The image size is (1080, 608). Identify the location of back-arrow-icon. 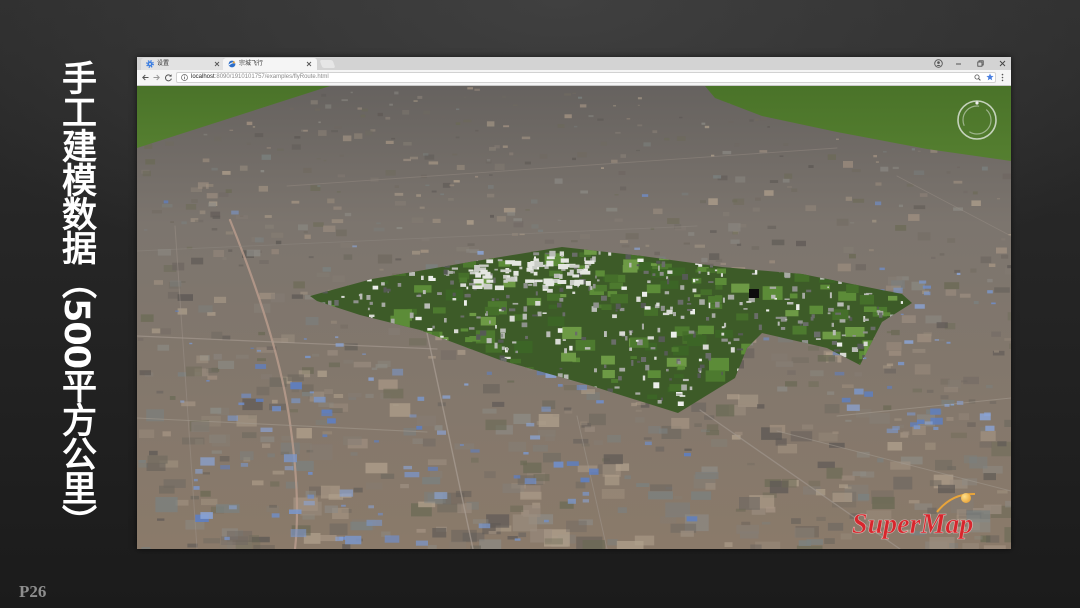
(145, 77).